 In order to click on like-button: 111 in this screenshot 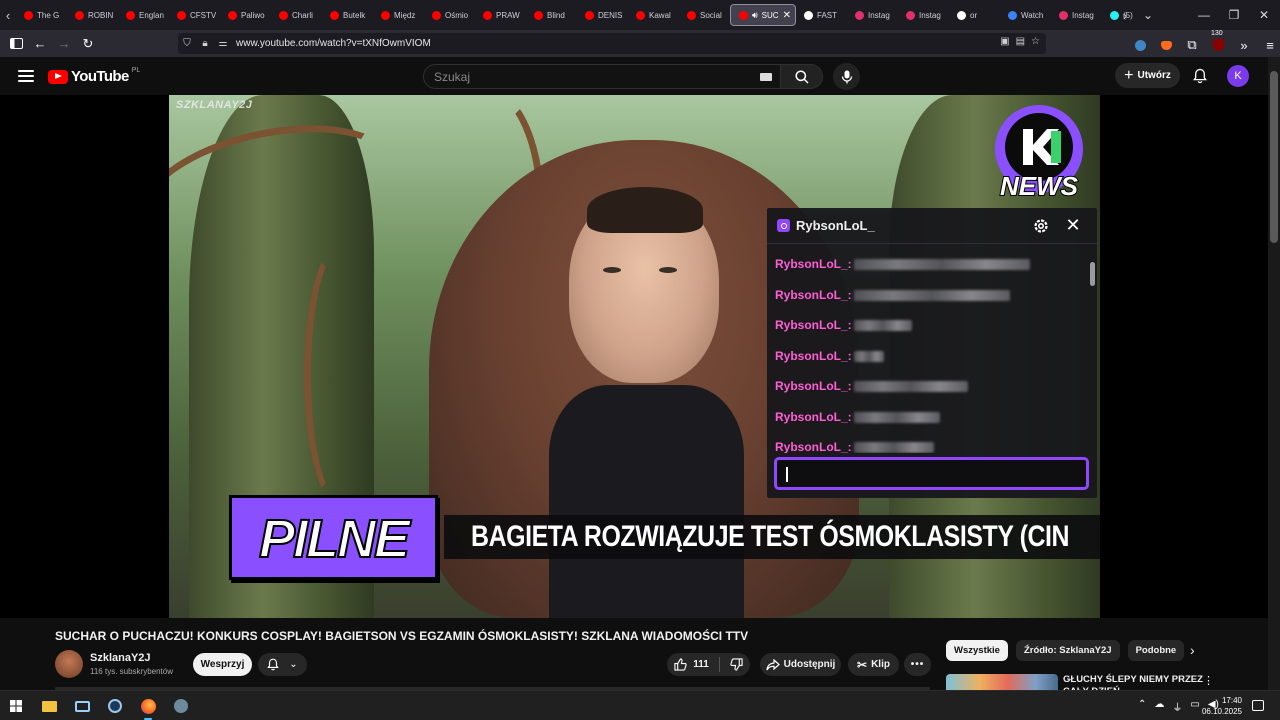, I will do `click(691, 664)`.